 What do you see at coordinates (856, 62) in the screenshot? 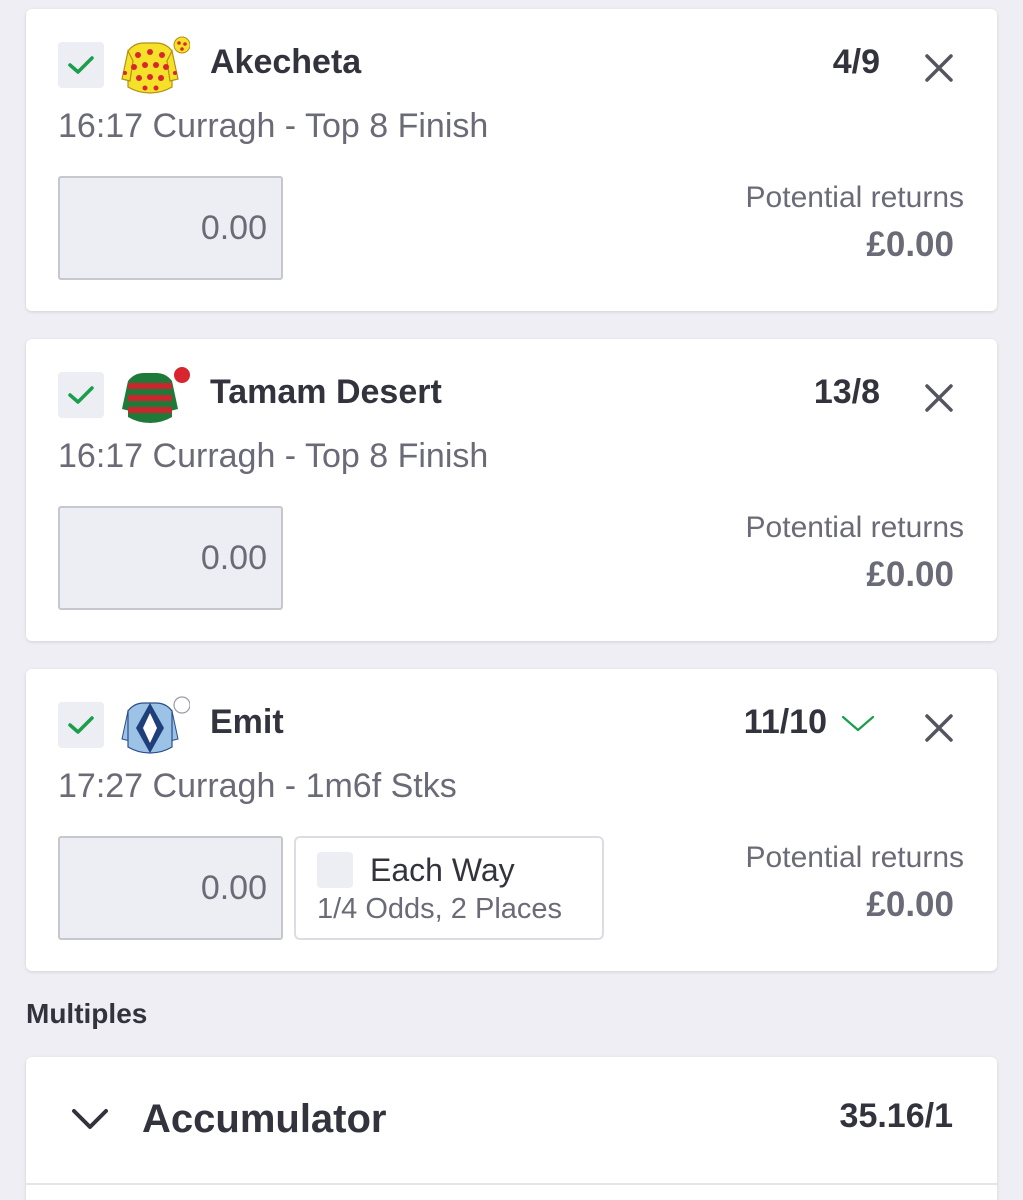
I see `odds: 4/9` at bounding box center [856, 62].